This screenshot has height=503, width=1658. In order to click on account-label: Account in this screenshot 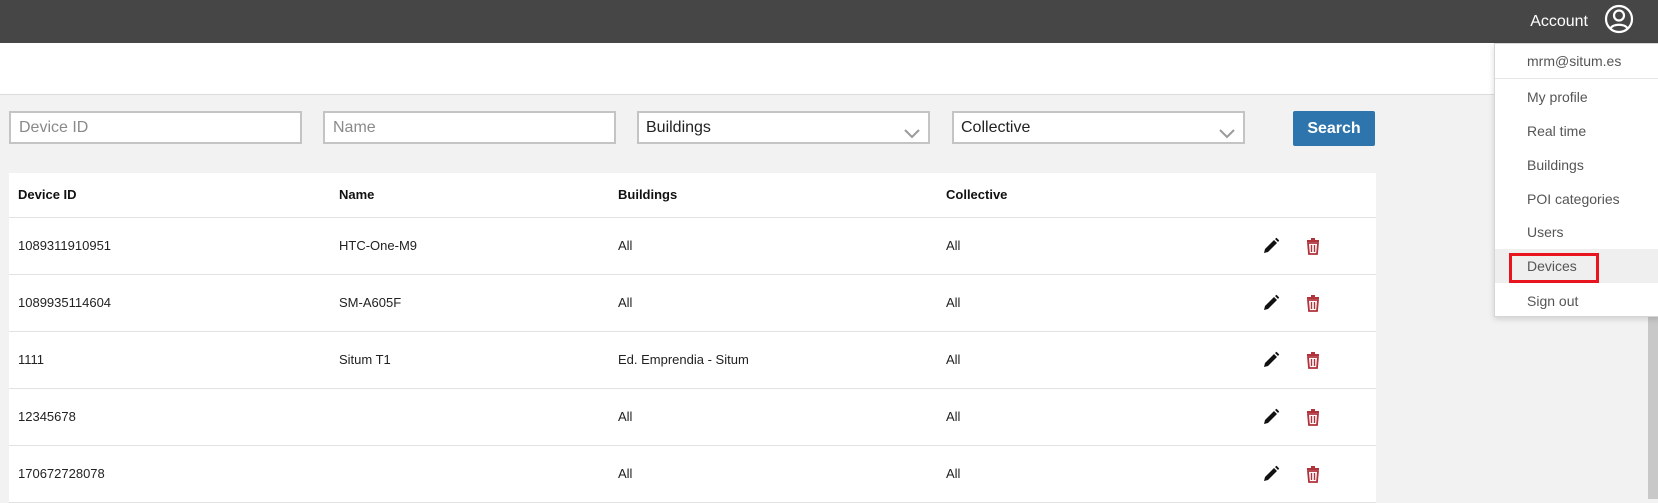, I will do `click(1559, 21)`.